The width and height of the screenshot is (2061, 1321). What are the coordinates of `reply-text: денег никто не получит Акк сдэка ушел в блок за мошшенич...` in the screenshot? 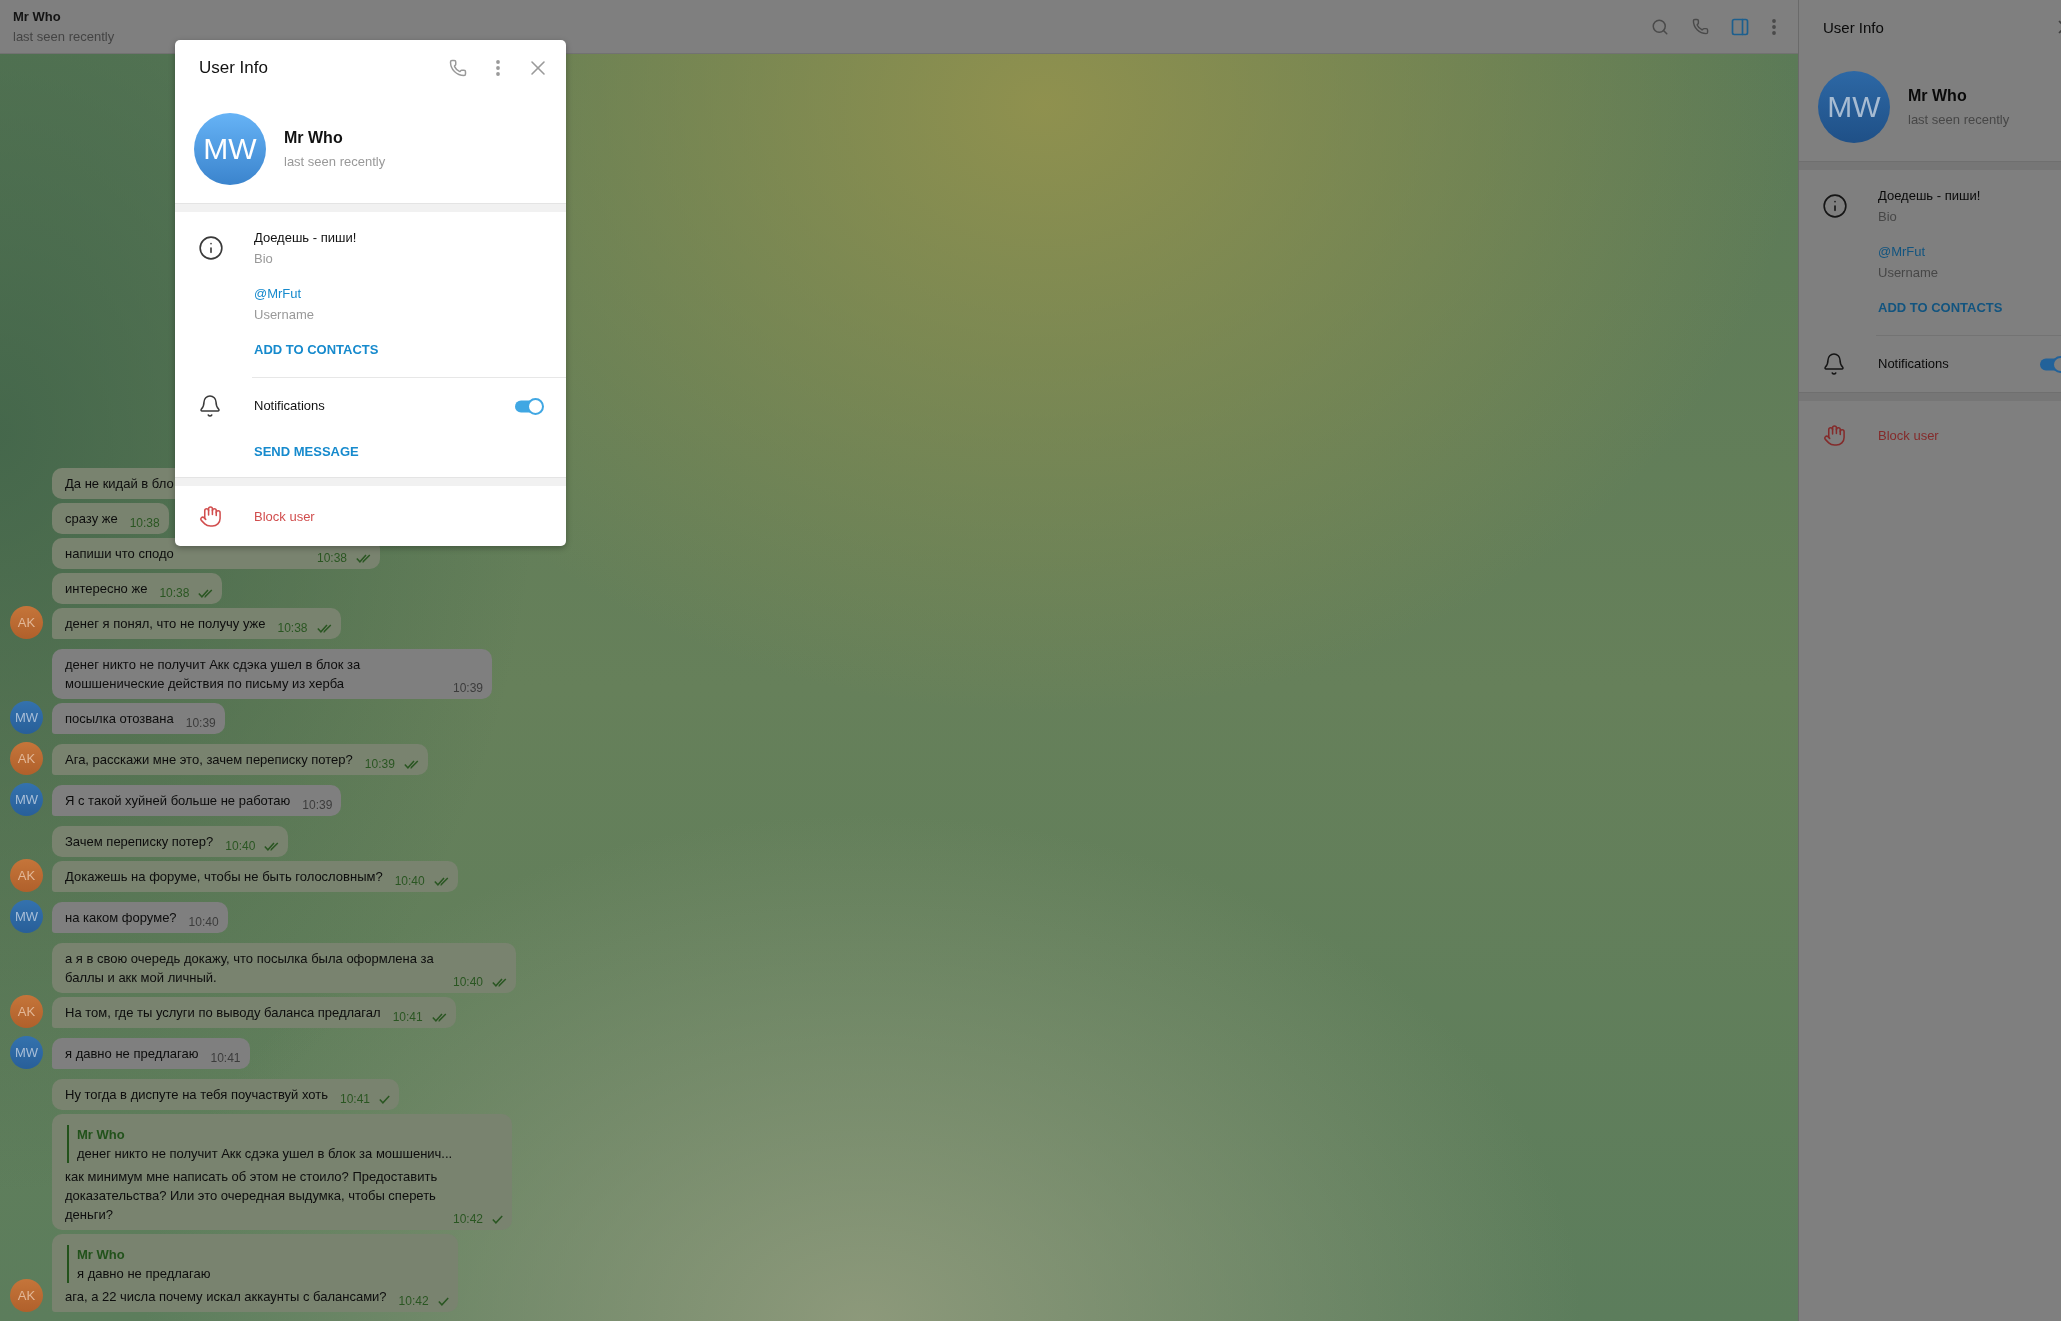 It's located at (265, 1154).